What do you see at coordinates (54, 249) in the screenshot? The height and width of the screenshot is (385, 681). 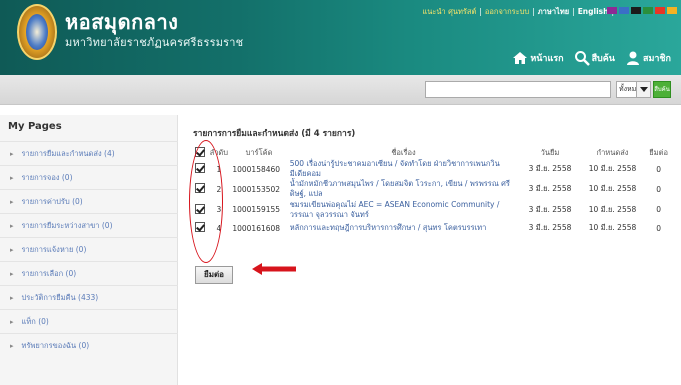 I see `sidebar-item-label: รายการแจ้งหาย (0)` at bounding box center [54, 249].